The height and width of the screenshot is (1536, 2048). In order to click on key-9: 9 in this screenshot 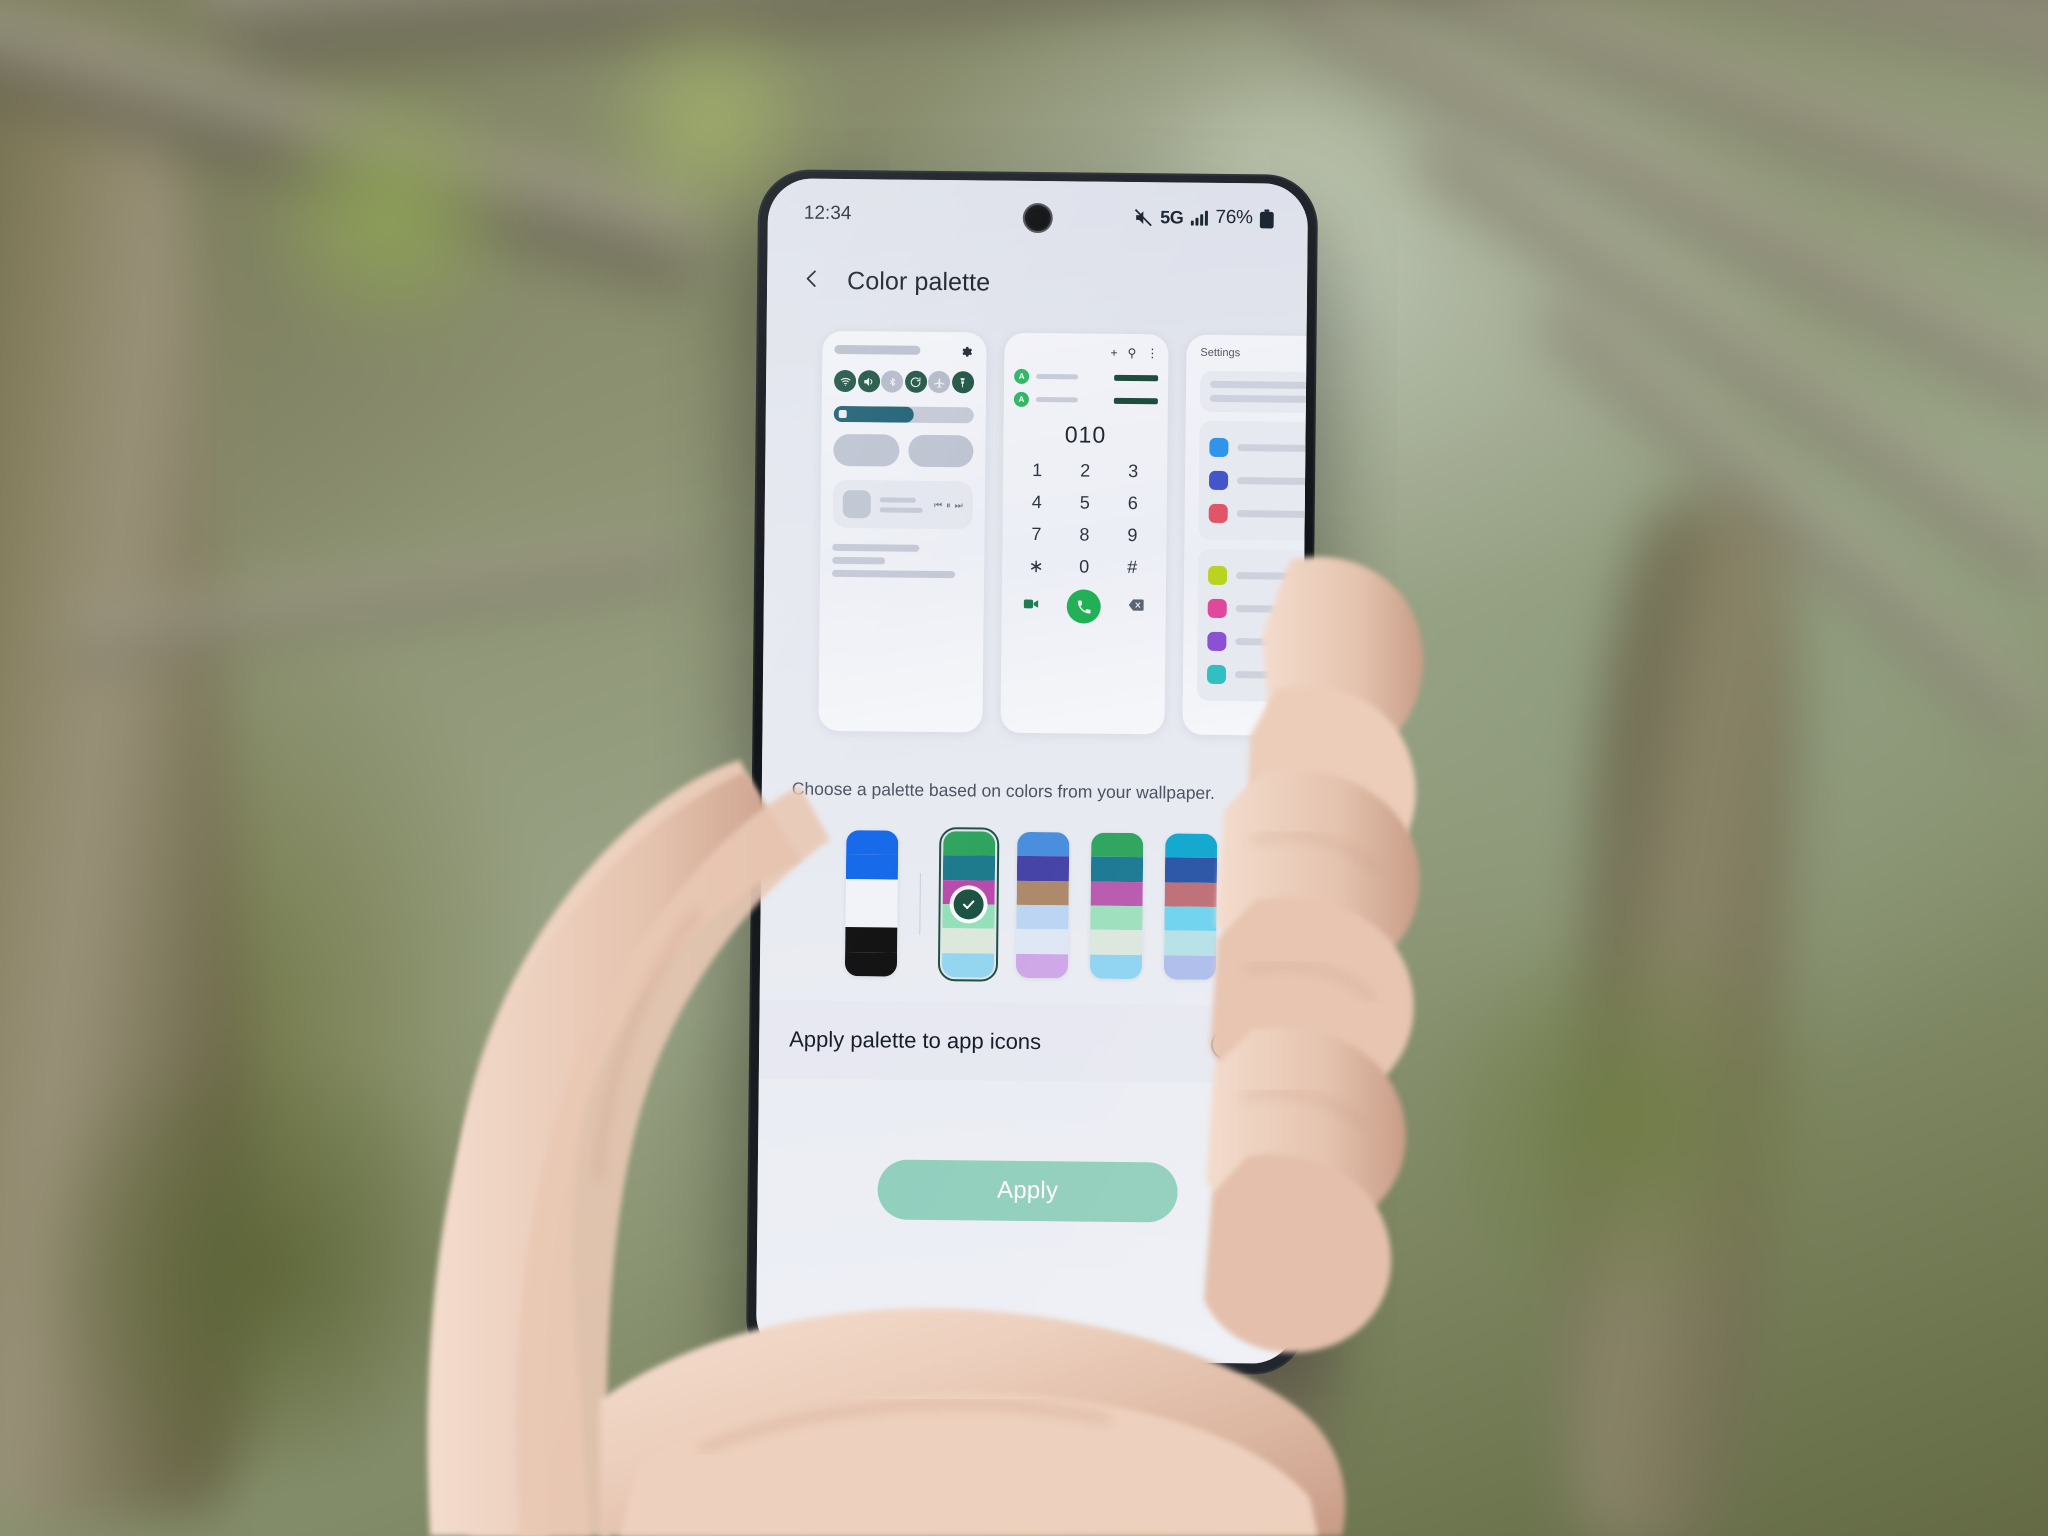, I will do `click(1132, 536)`.